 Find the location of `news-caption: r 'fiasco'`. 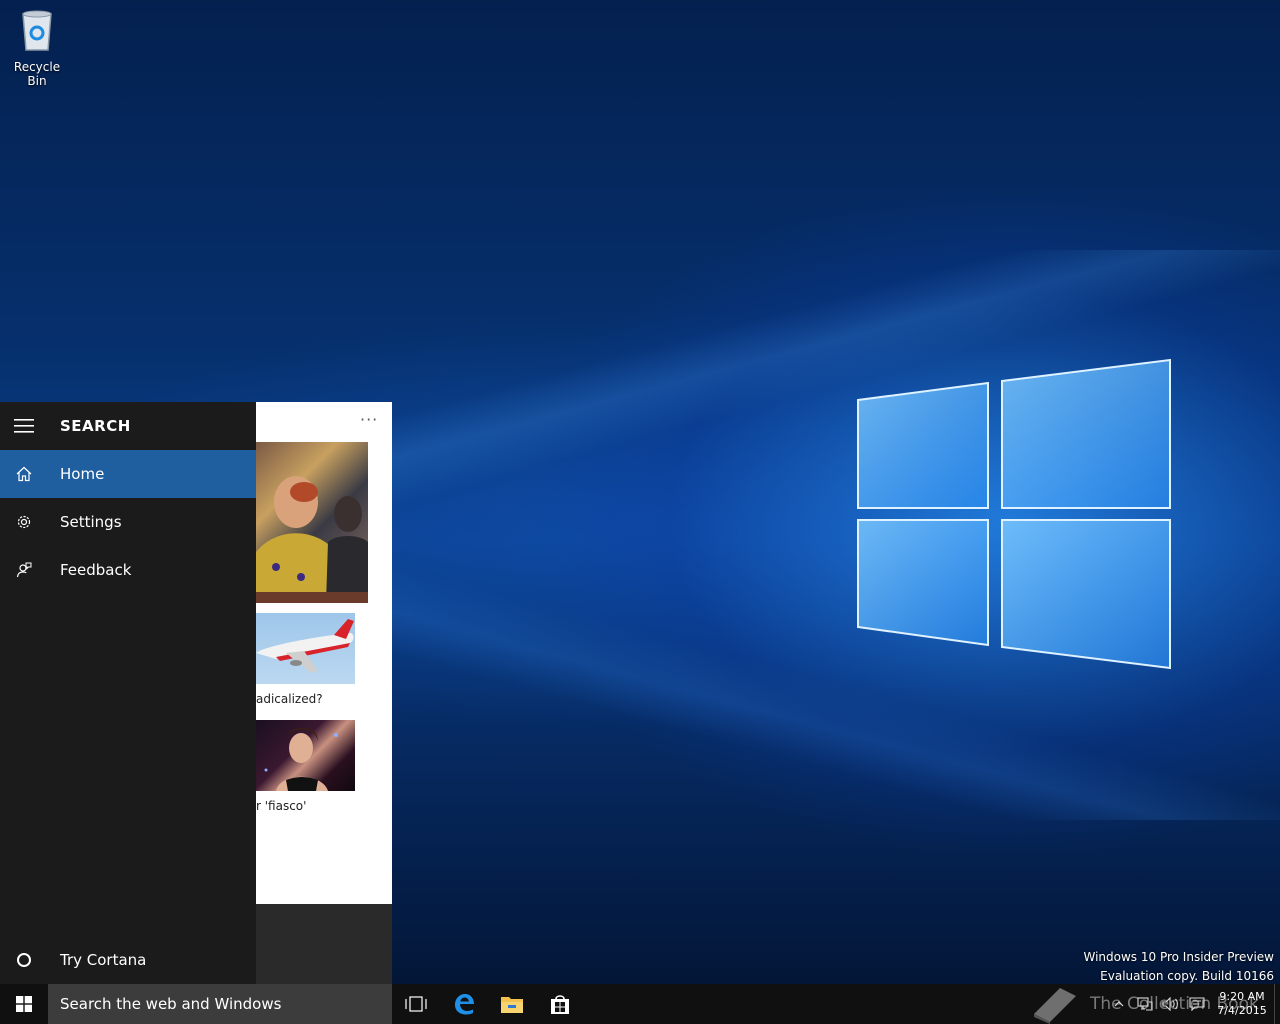

news-caption: r 'fiasco' is located at coordinates (281, 806).